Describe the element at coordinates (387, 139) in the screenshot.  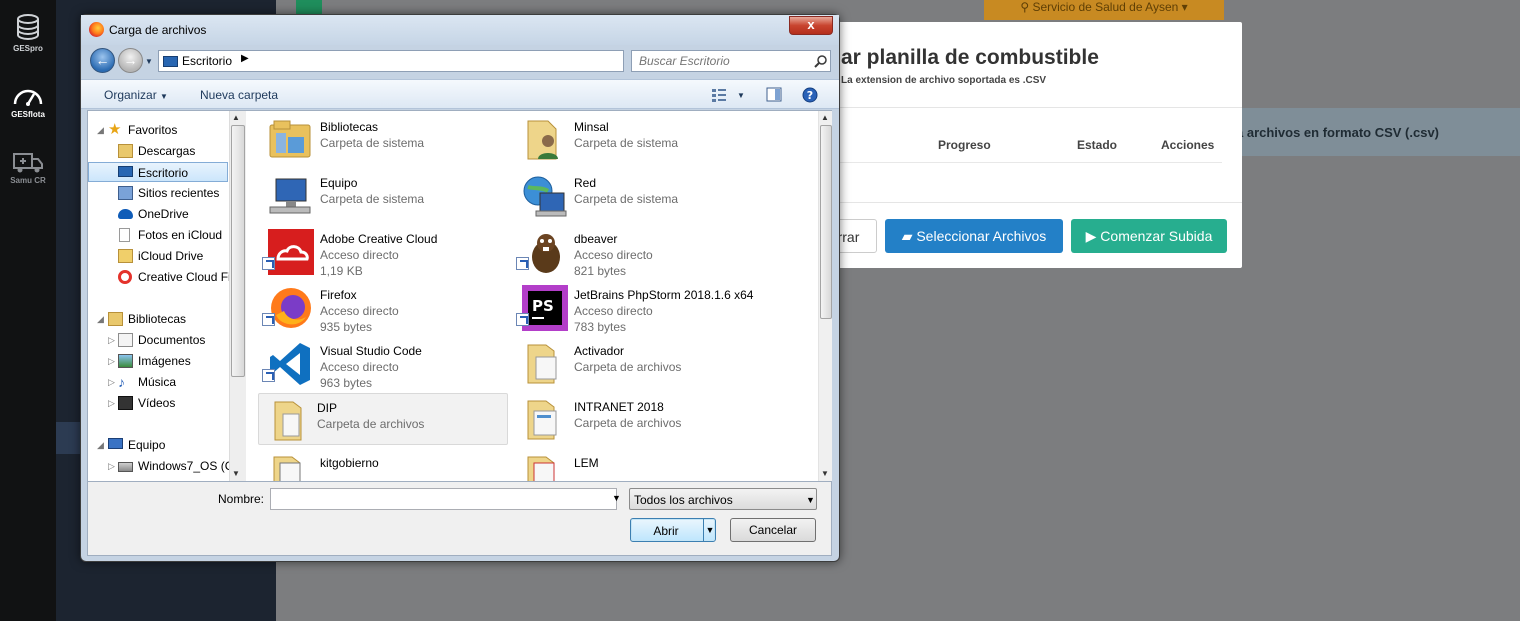
I see `file-item: Bibliotecas Carpeta de sistema` at that location.